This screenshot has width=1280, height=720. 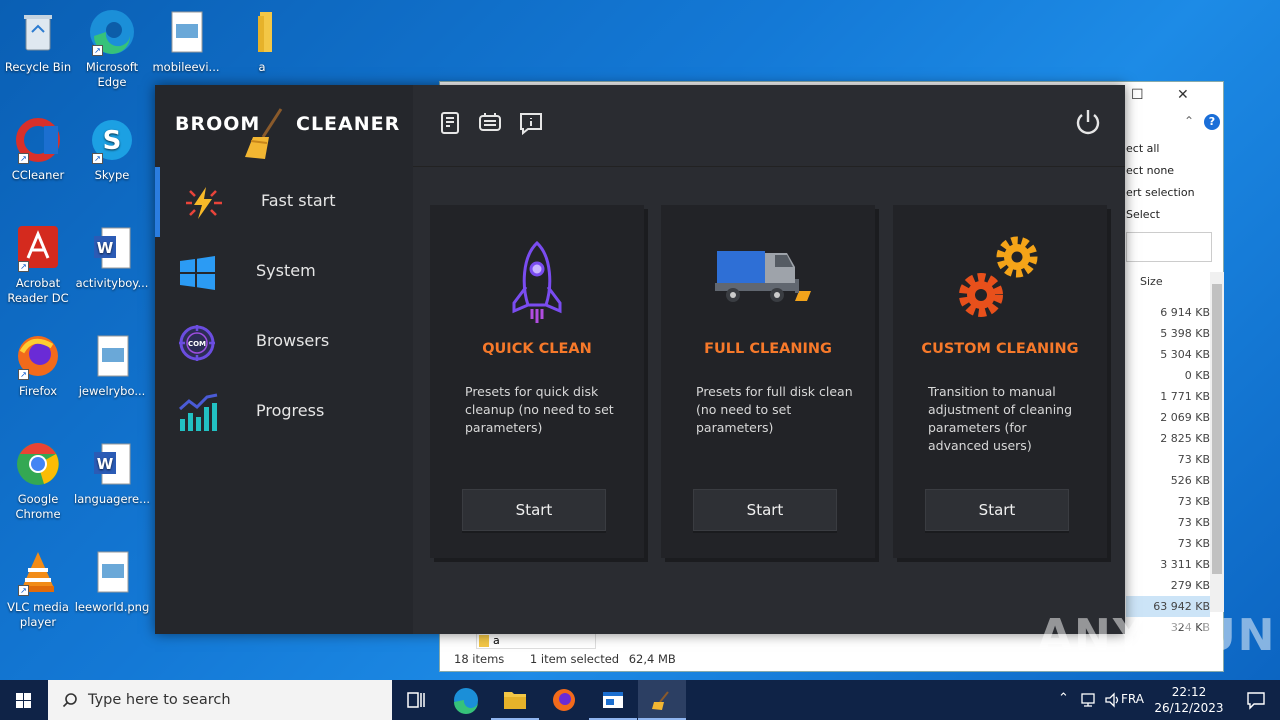 What do you see at coordinates (298, 200) in the screenshot?
I see `nav-label: Fast start` at bounding box center [298, 200].